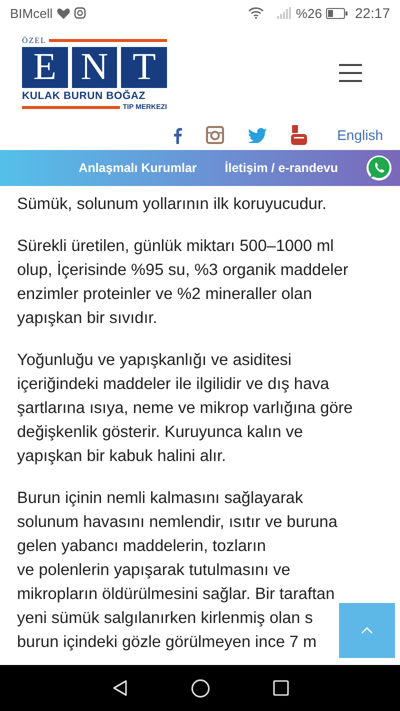 This screenshot has height=711, width=400. Describe the element at coordinates (258, 135) in the screenshot. I see `bird-icon` at that location.